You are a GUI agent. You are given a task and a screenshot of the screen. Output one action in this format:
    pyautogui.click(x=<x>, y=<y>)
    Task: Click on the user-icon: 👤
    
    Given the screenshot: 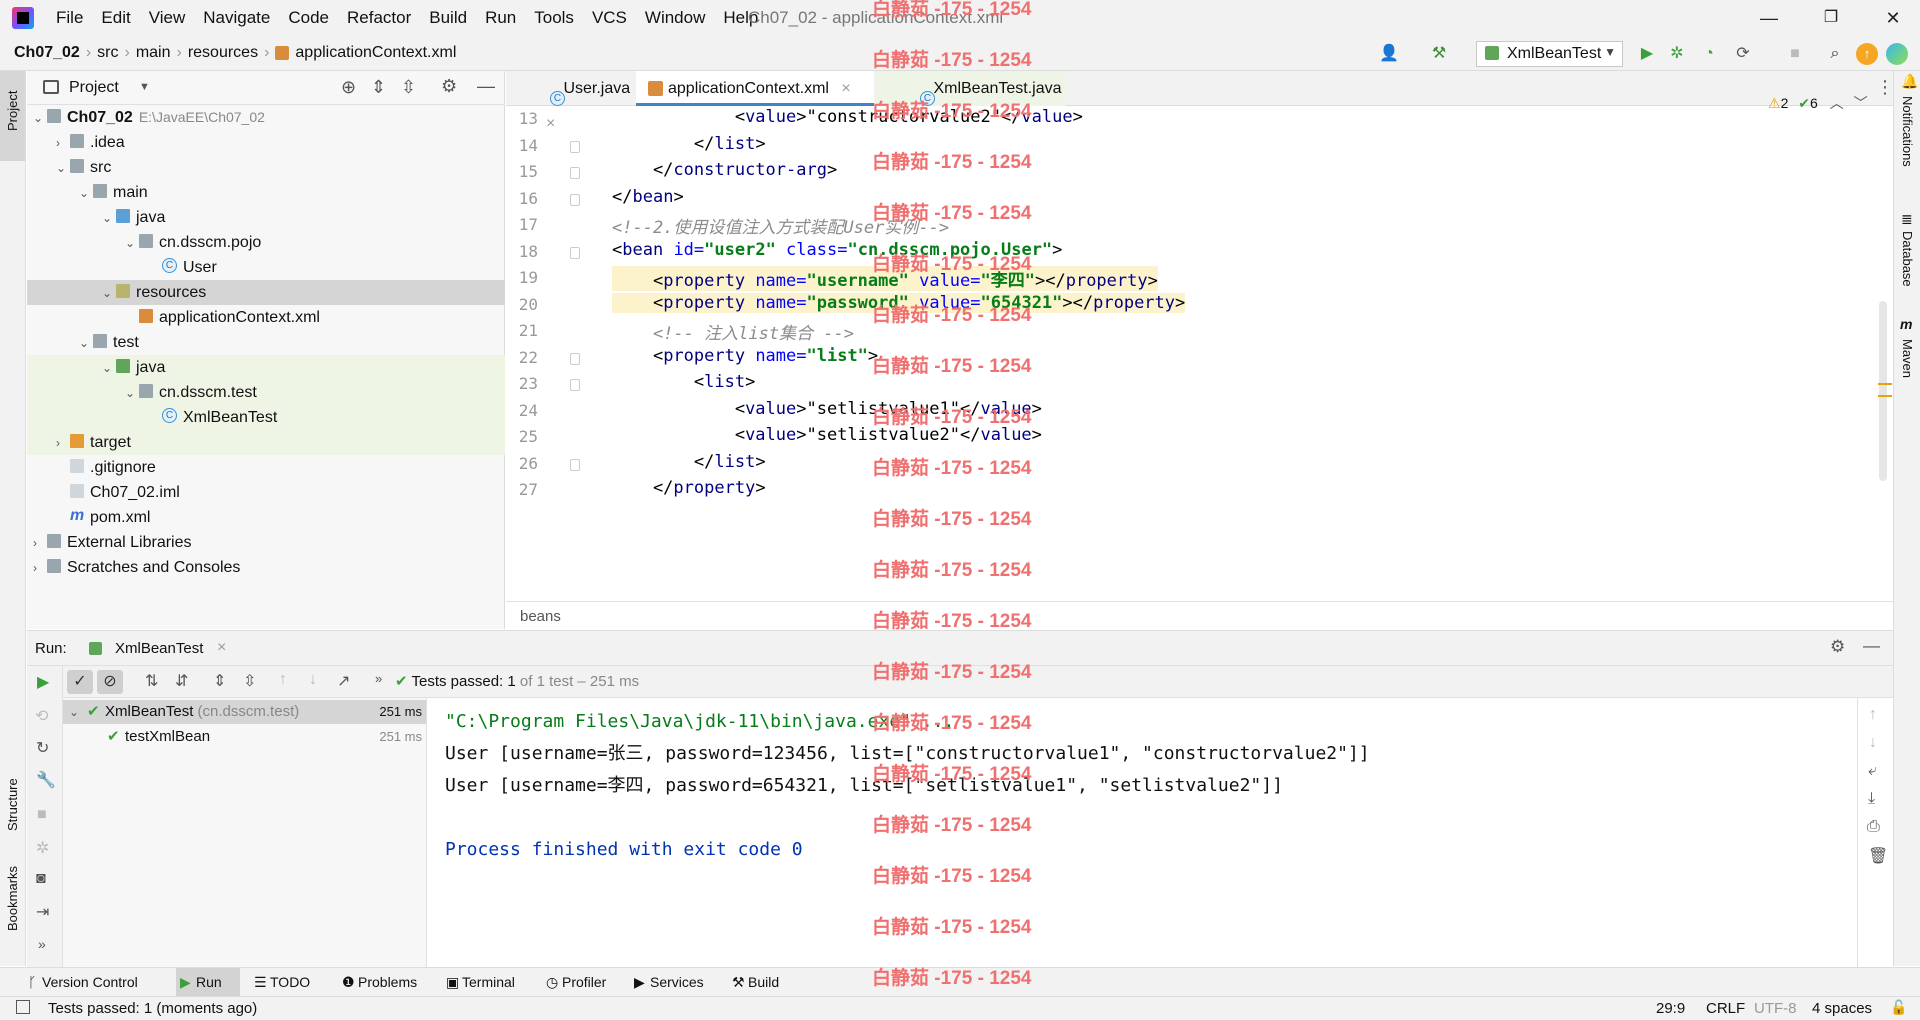 What is the action you would take?
    pyautogui.click(x=1389, y=54)
    